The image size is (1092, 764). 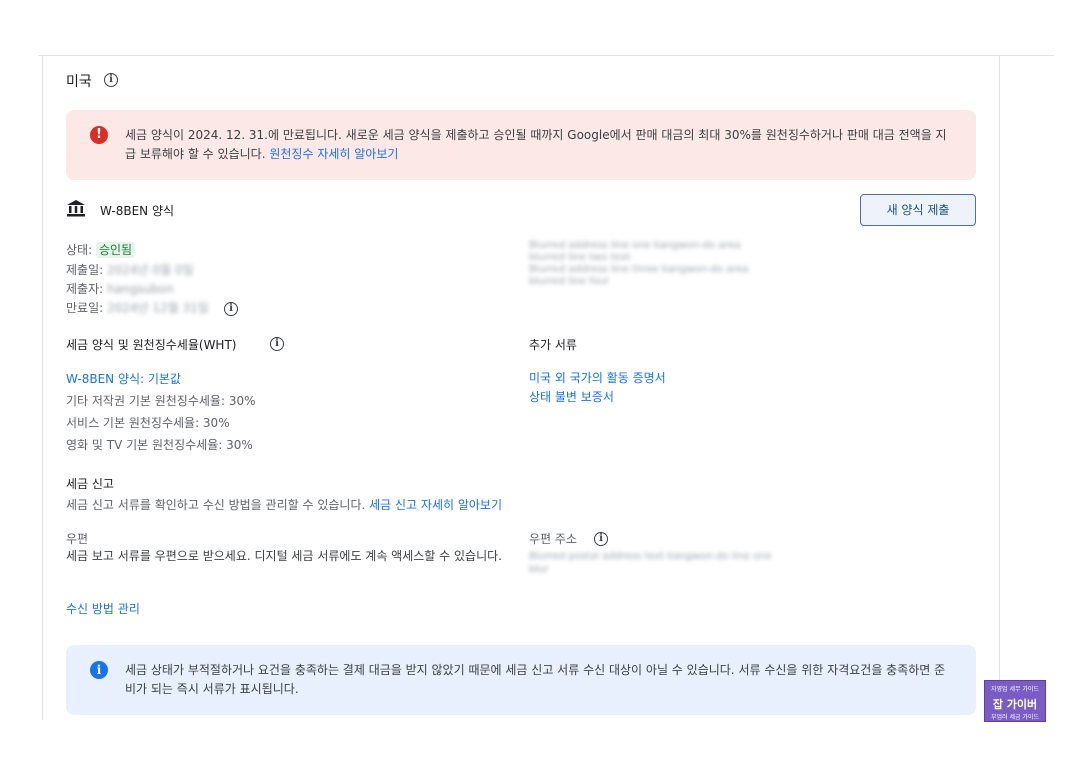 I want to click on tax-reporting-title: 세금 신고, so click(x=90, y=484).